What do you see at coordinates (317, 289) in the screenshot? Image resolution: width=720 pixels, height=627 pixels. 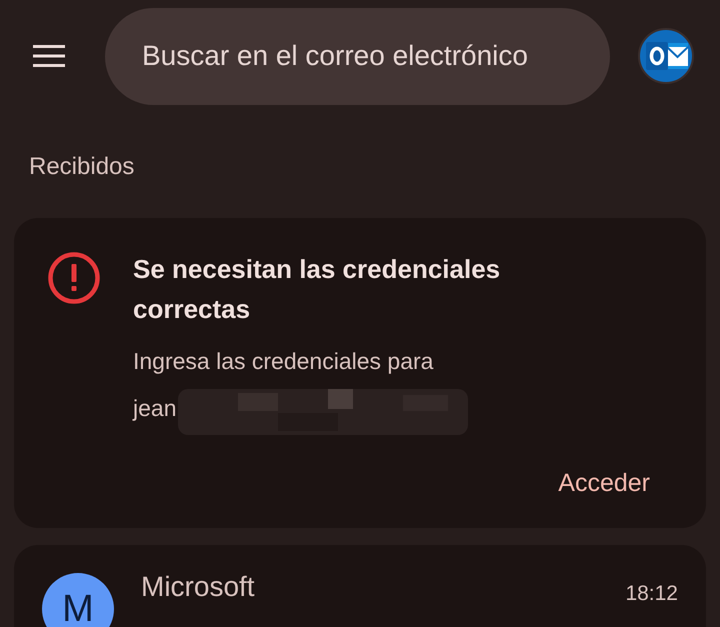 I see `alert-title: Se necesitan las credenciales correctas` at bounding box center [317, 289].